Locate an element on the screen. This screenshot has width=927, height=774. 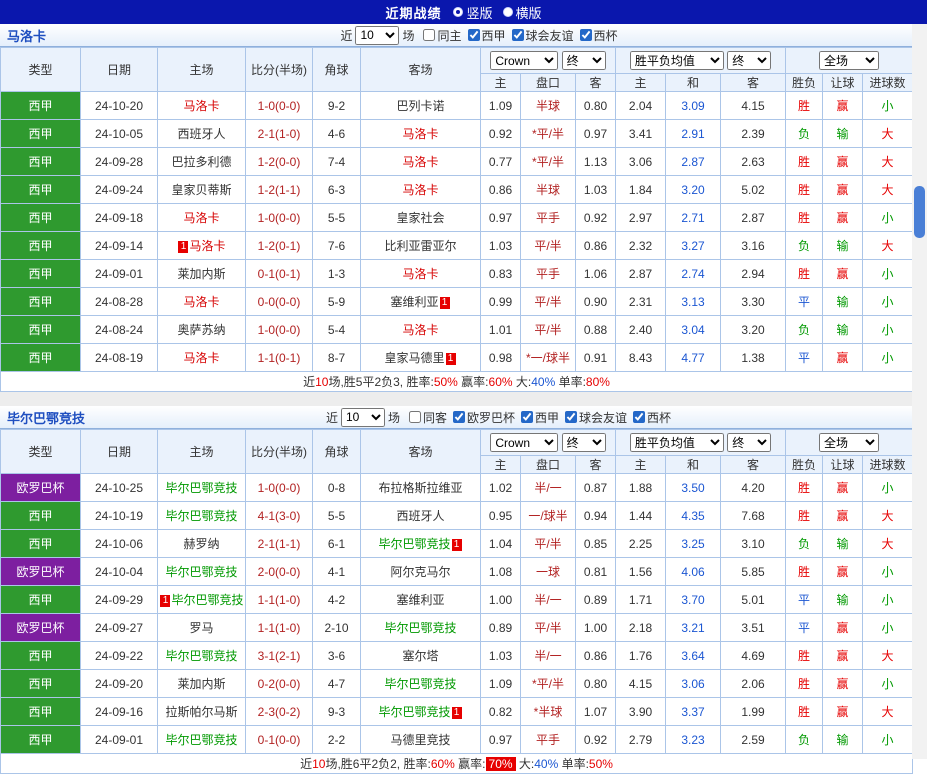
euro-odds-controls: 胜平负均值 终 is located at coordinates (700, 442).